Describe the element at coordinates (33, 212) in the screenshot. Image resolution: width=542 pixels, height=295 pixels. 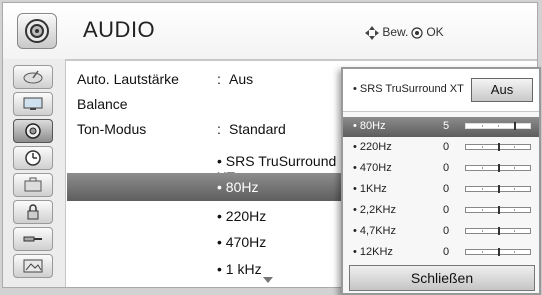
I see `lock-icon` at that location.